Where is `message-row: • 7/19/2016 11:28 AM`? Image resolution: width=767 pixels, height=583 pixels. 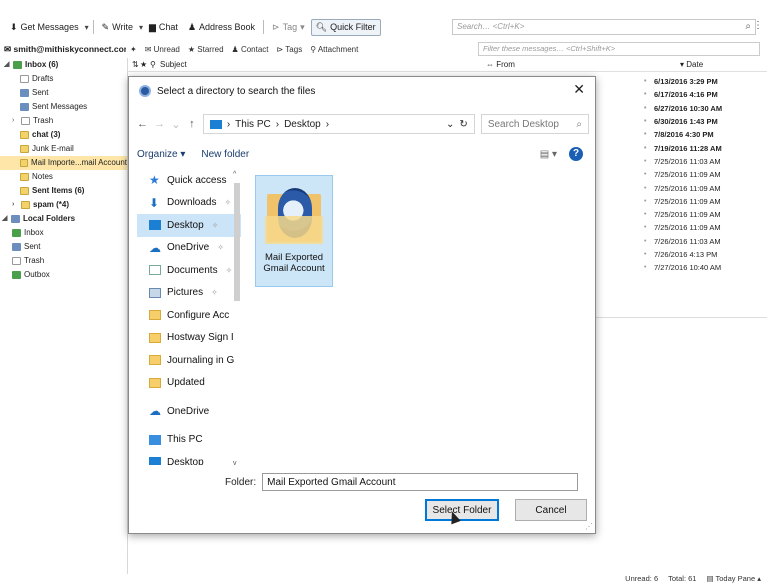
message-row: • 7/19/2016 11:28 AM is located at coordinates (704, 147).